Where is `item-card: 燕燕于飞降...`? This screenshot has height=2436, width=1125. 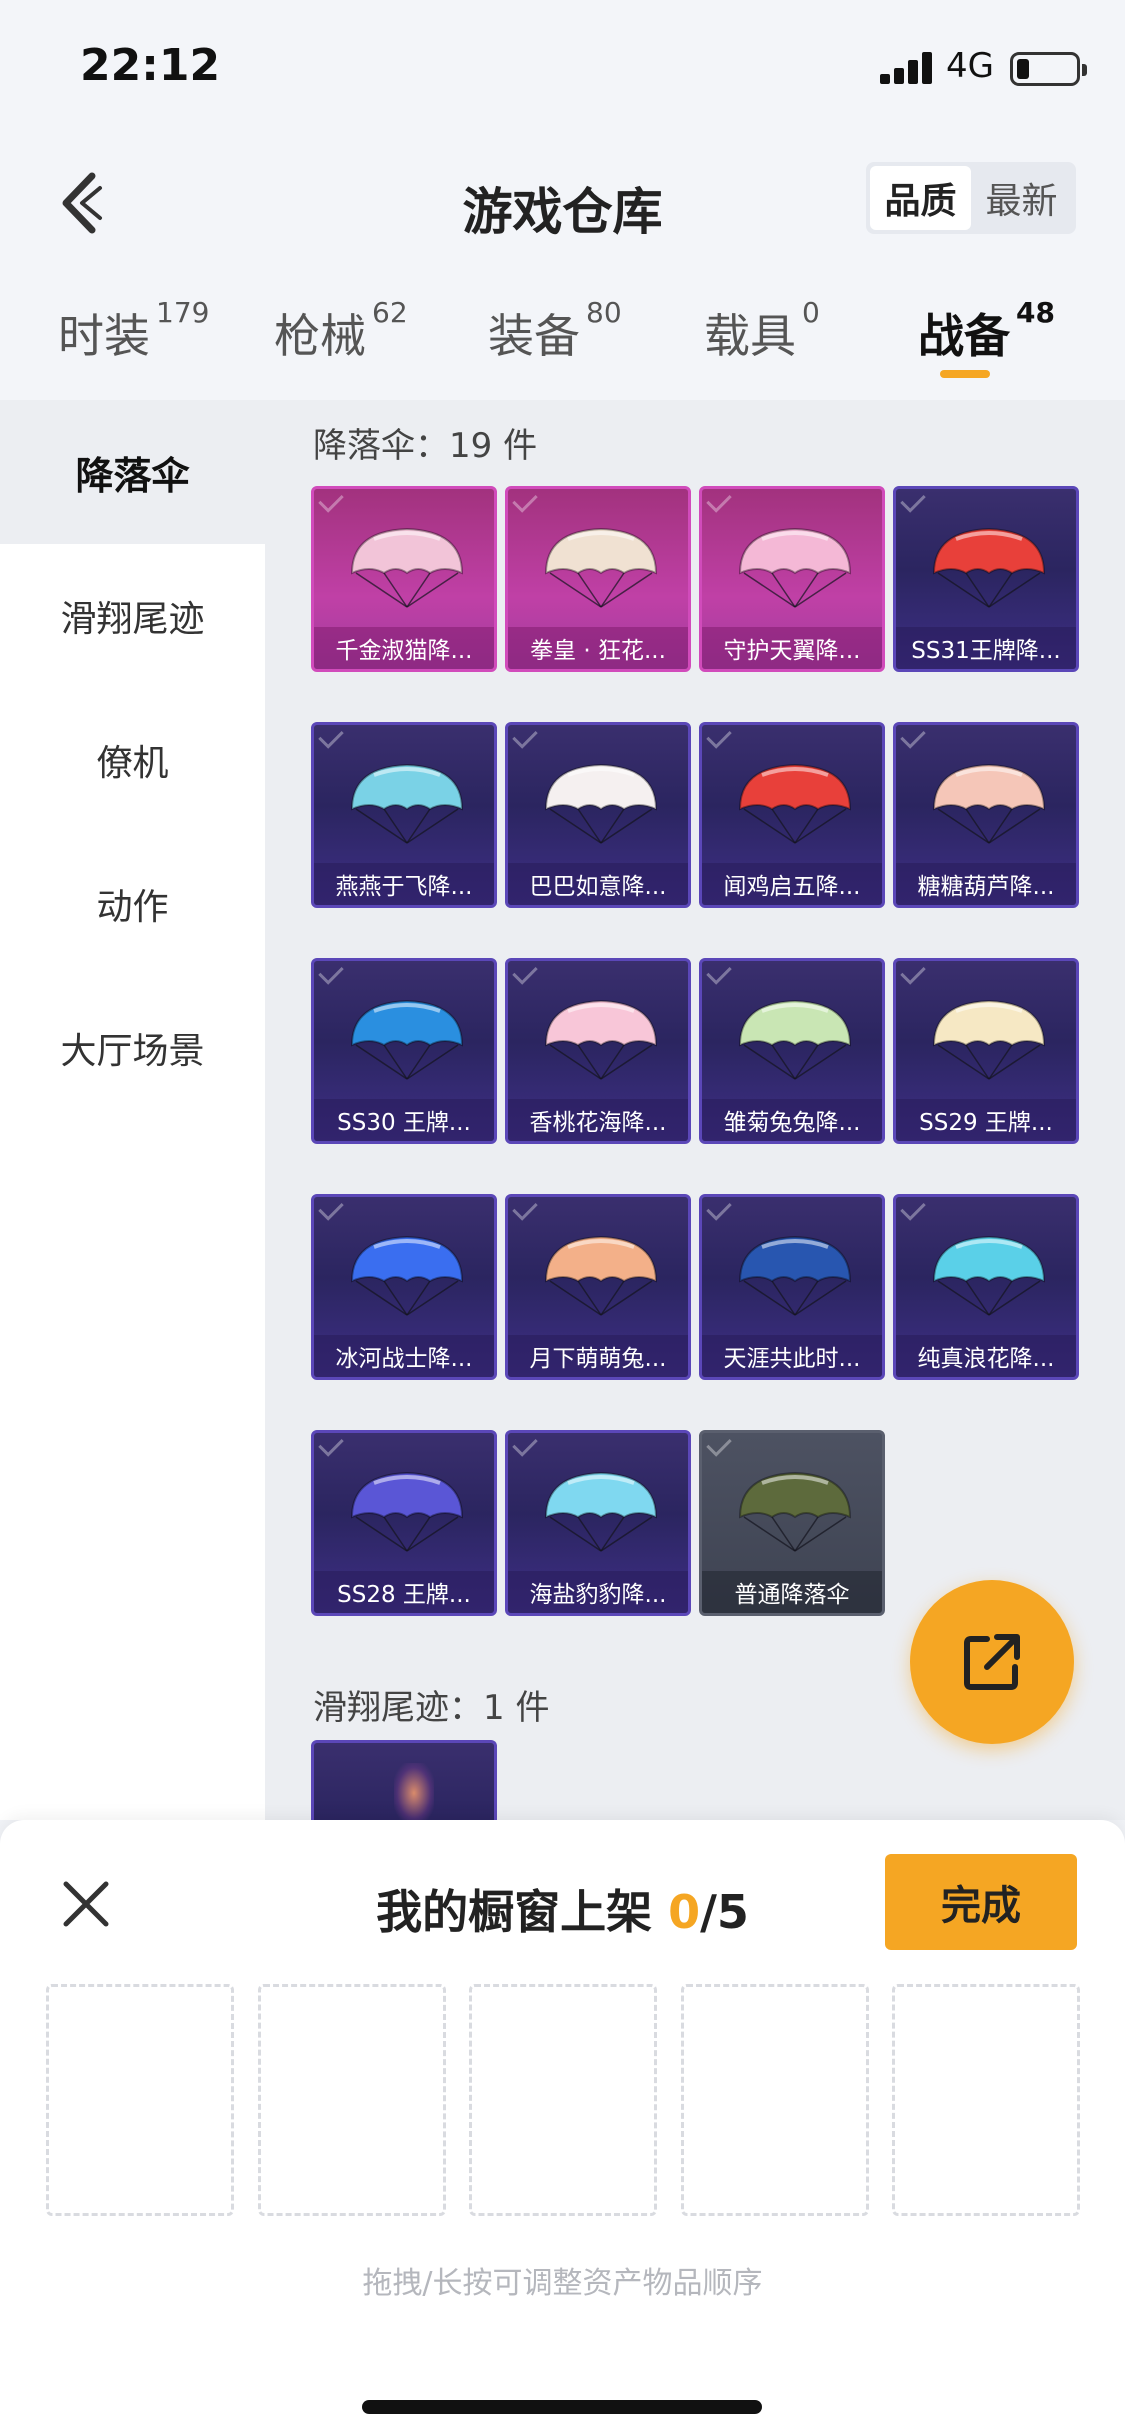
item-card: 燕燕于飞降... is located at coordinates (404, 815).